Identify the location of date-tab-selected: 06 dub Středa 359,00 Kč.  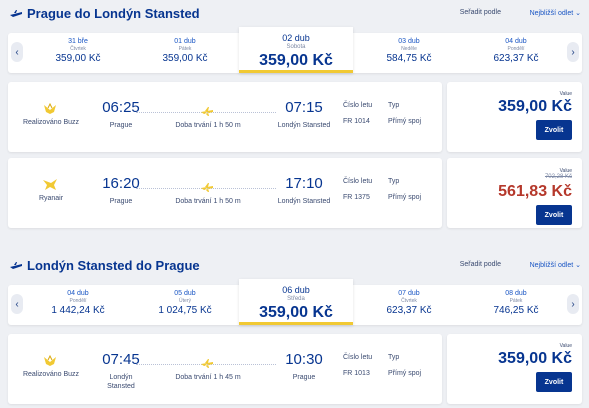
(296, 302).